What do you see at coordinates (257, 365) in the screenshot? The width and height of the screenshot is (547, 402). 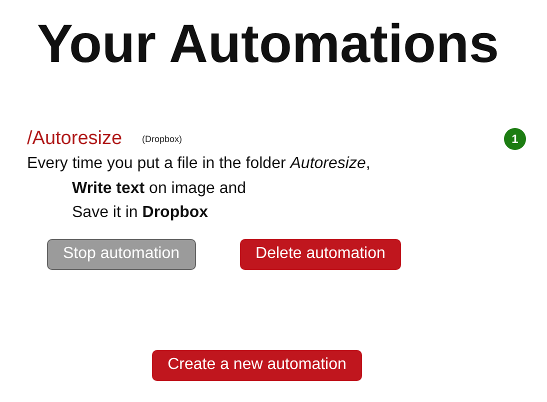 I see `create-button: Create a new automation` at bounding box center [257, 365].